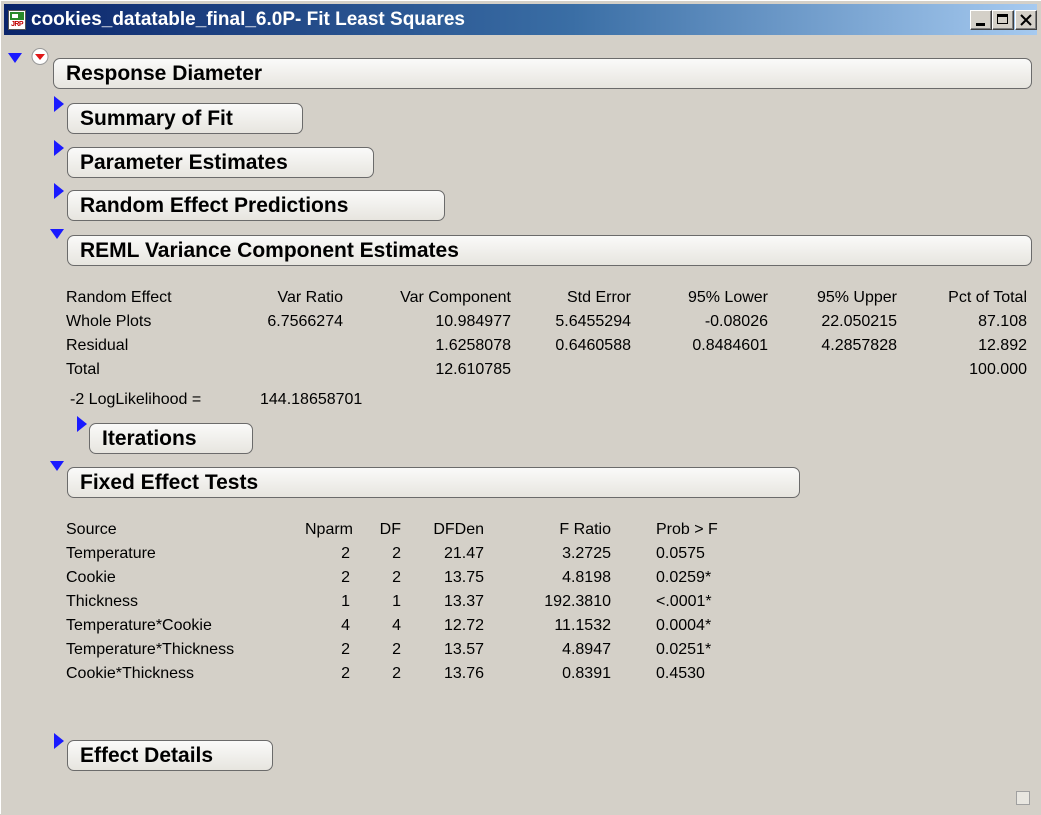 This screenshot has height=815, width=1041. I want to click on table-row: Thickness 1 1 13.37 192.3810 <.0001*, so click(401, 602).